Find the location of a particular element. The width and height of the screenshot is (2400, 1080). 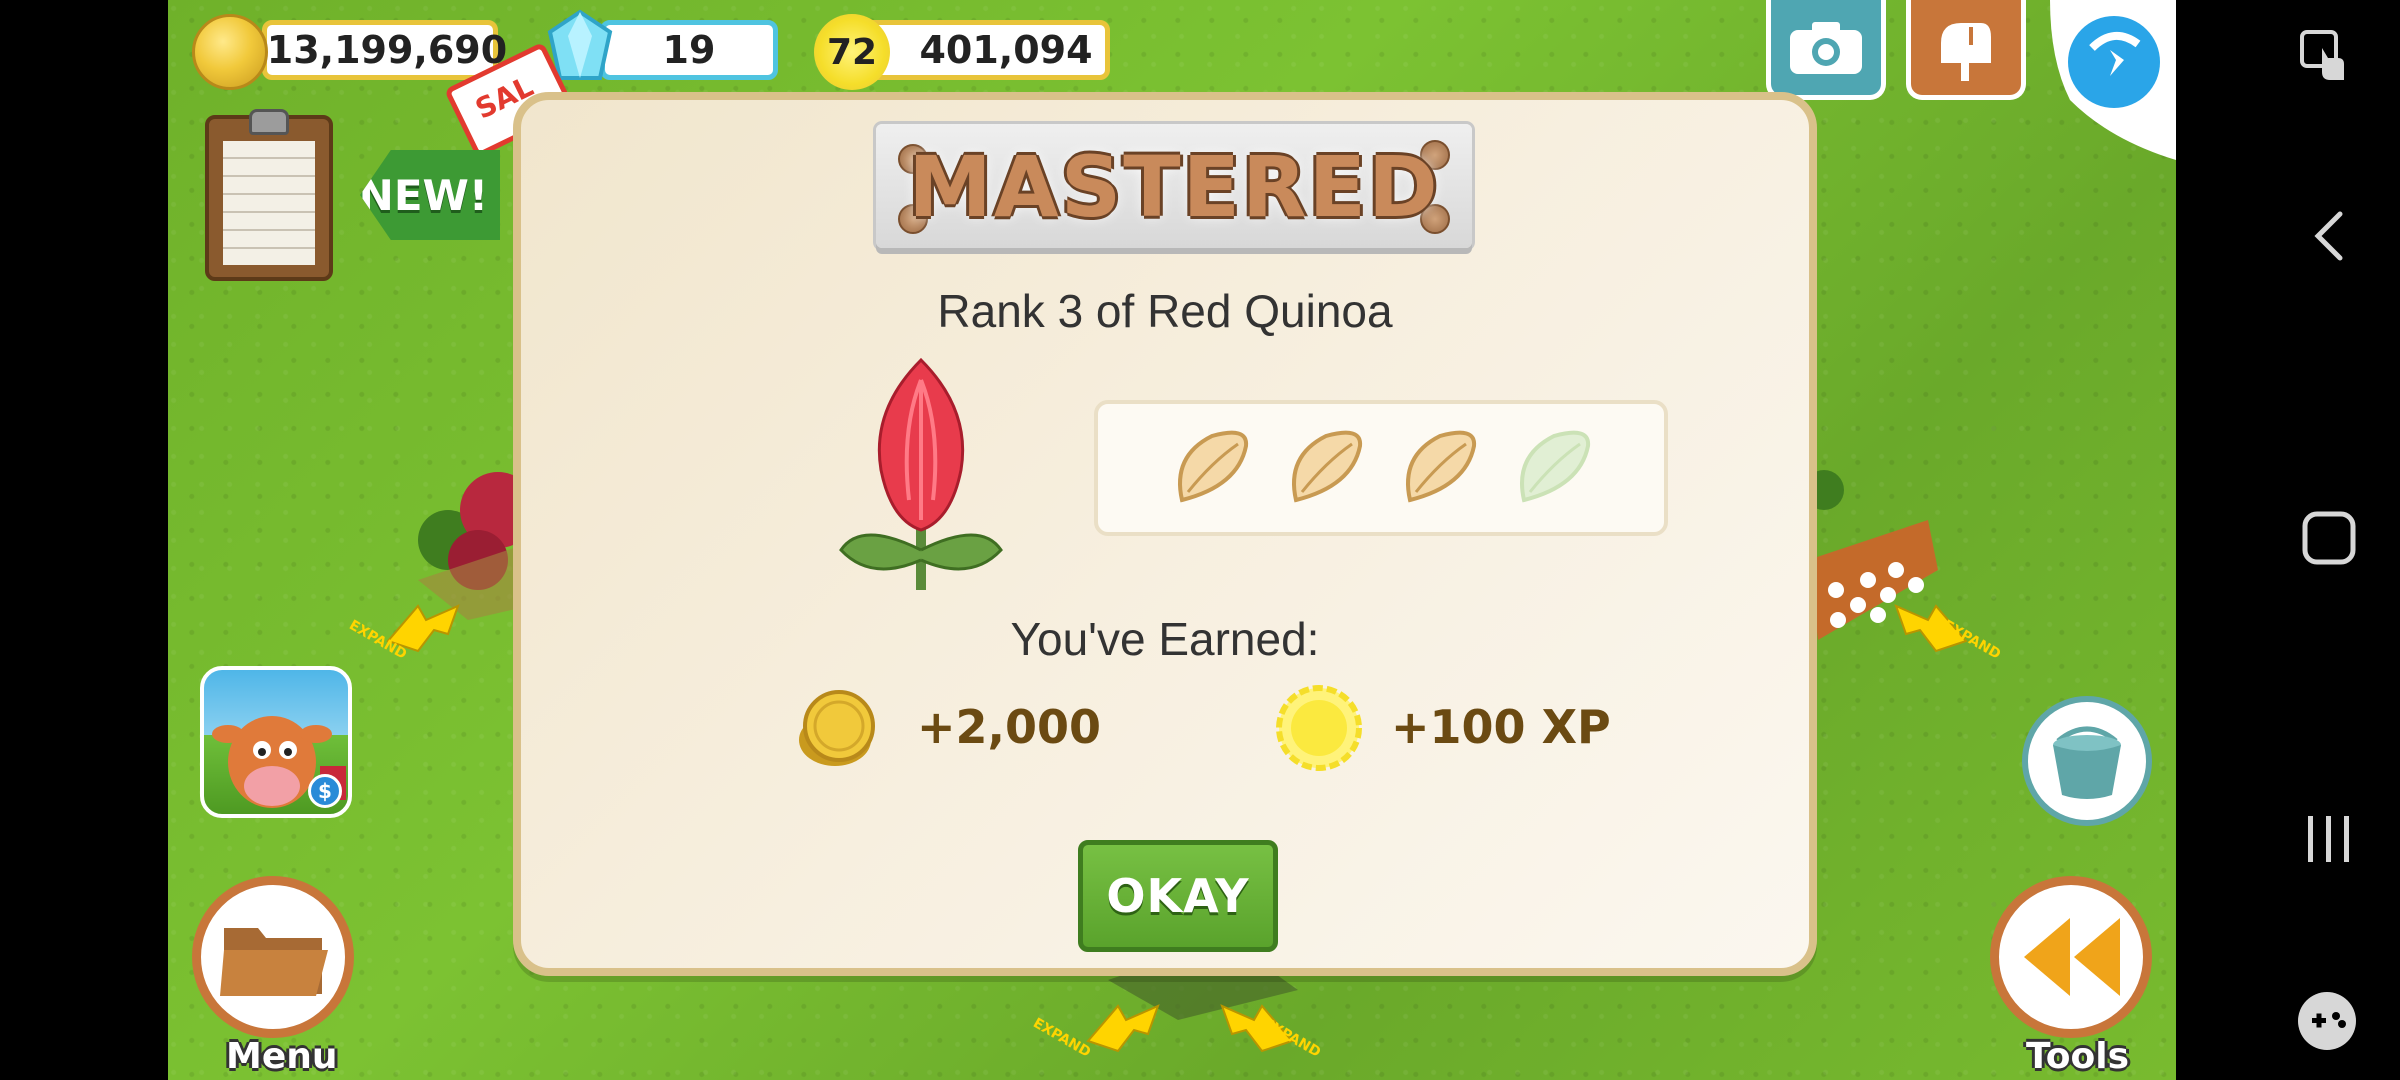

camera-button is located at coordinates (1826, 50).